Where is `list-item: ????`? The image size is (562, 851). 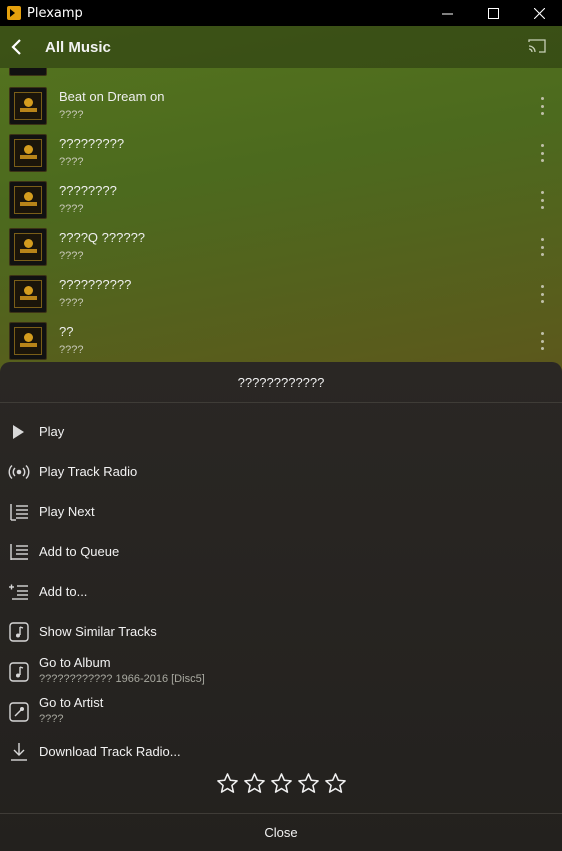 list-item: ???? is located at coordinates (281, 73).